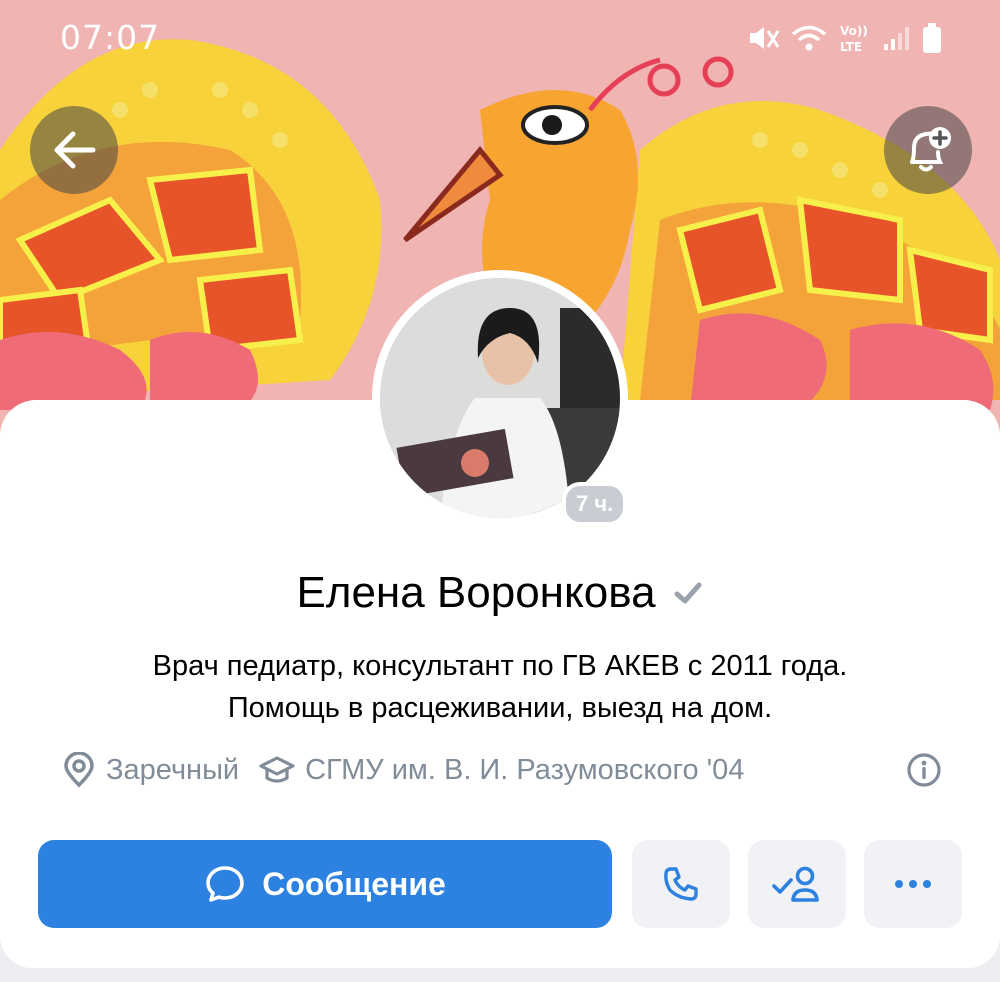 This screenshot has height=982, width=1000. I want to click on city-info: Заречный, so click(150, 770).